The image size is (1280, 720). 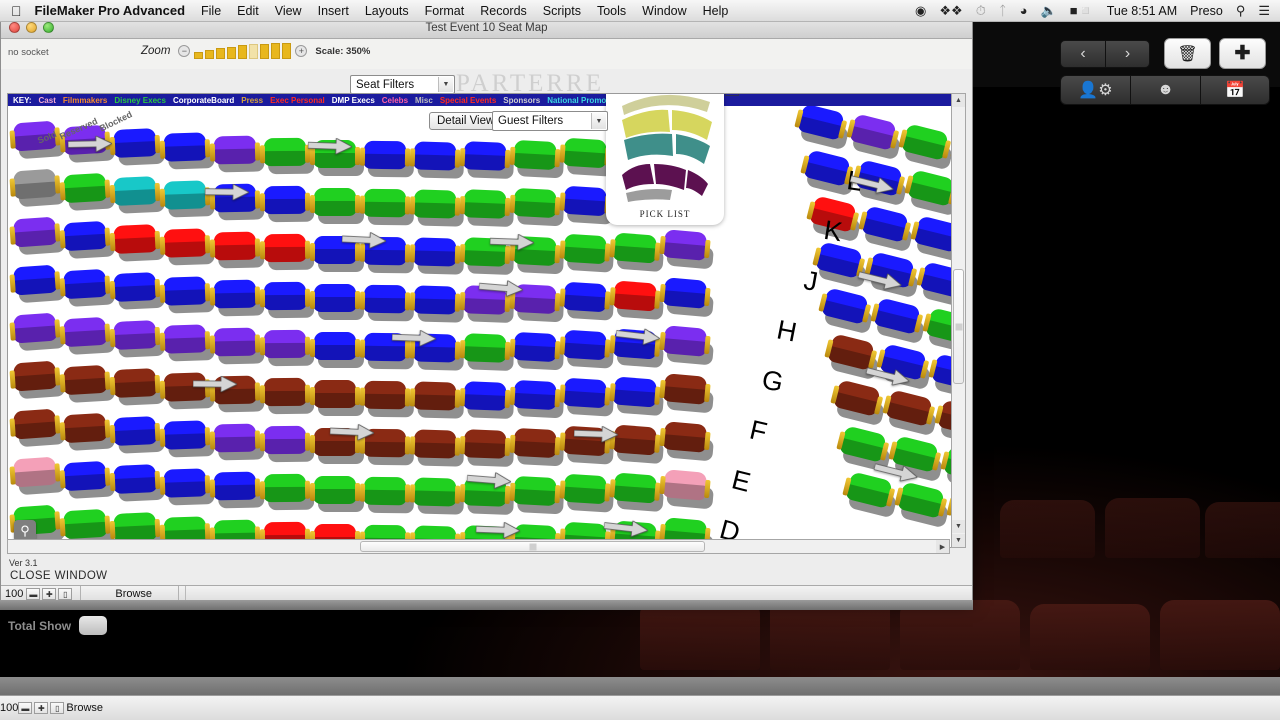 I want to click on legend-item-special-events: Special Events, so click(x=468, y=100).